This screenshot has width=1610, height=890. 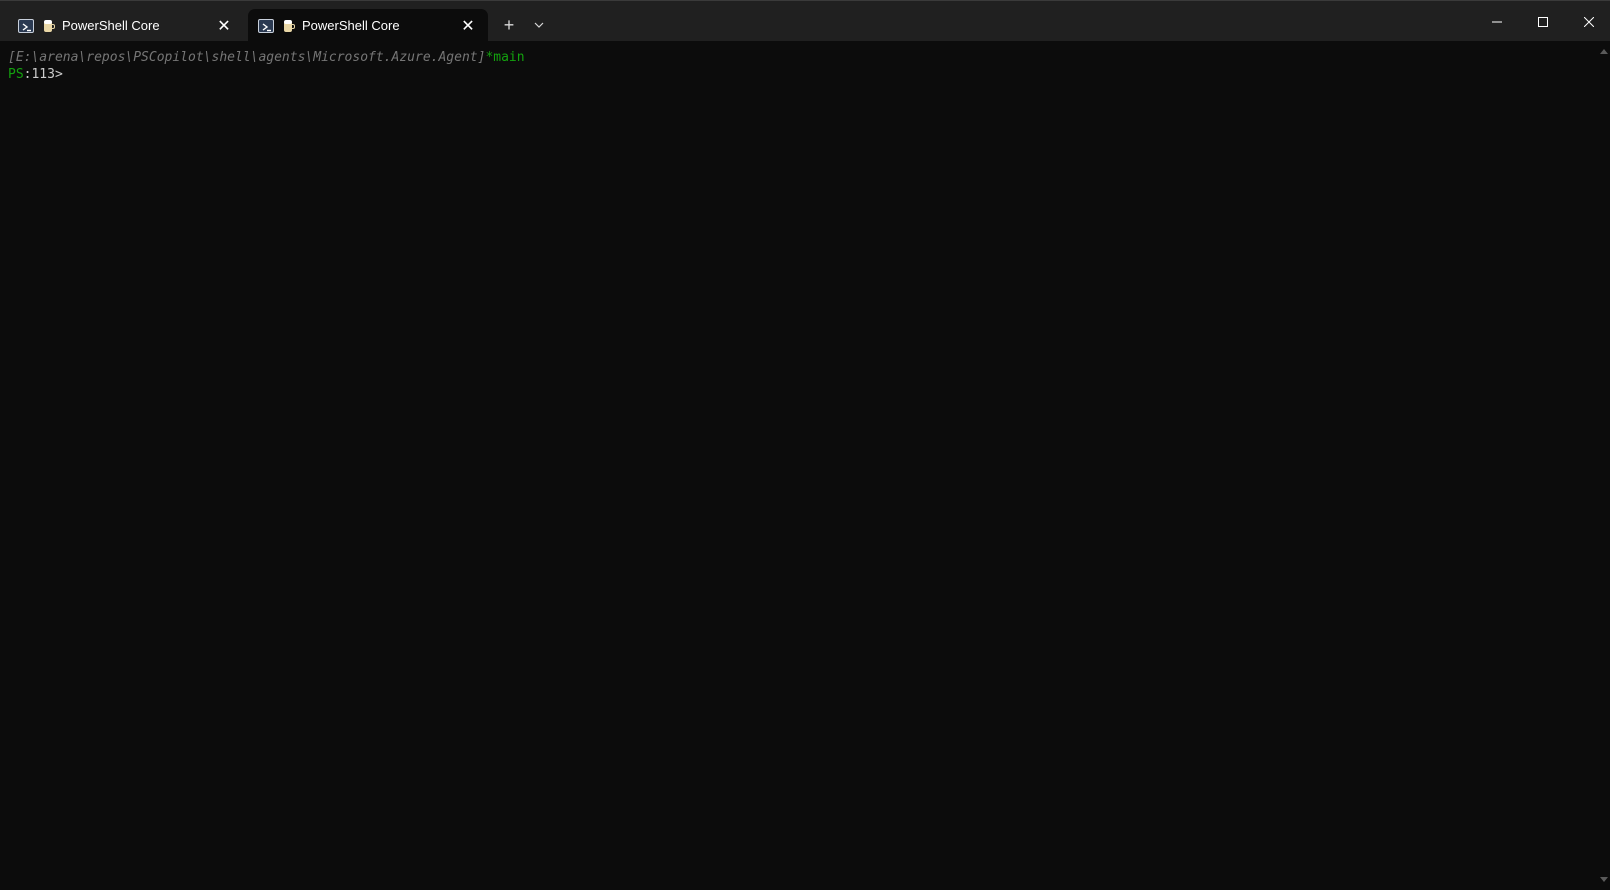 What do you see at coordinates (1604, 51) in the screenshot?
I see `scroll-up-icon` at bounding box center [1604, 51].